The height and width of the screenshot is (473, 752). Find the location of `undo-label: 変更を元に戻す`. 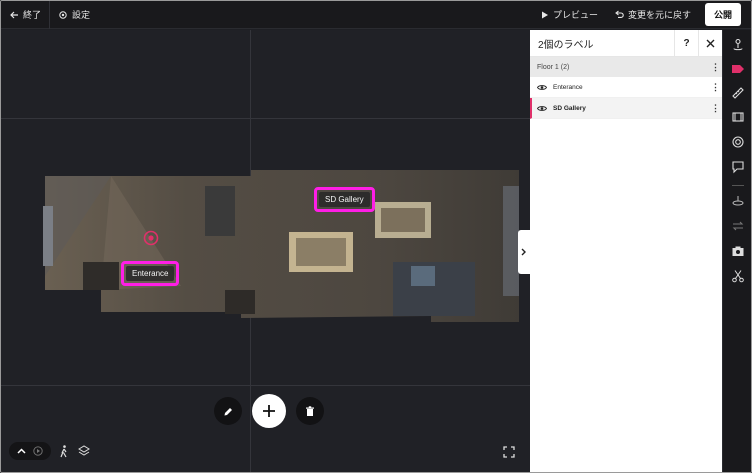

undo-label: 変更を元に戻す is located at coordinates (659, 15).